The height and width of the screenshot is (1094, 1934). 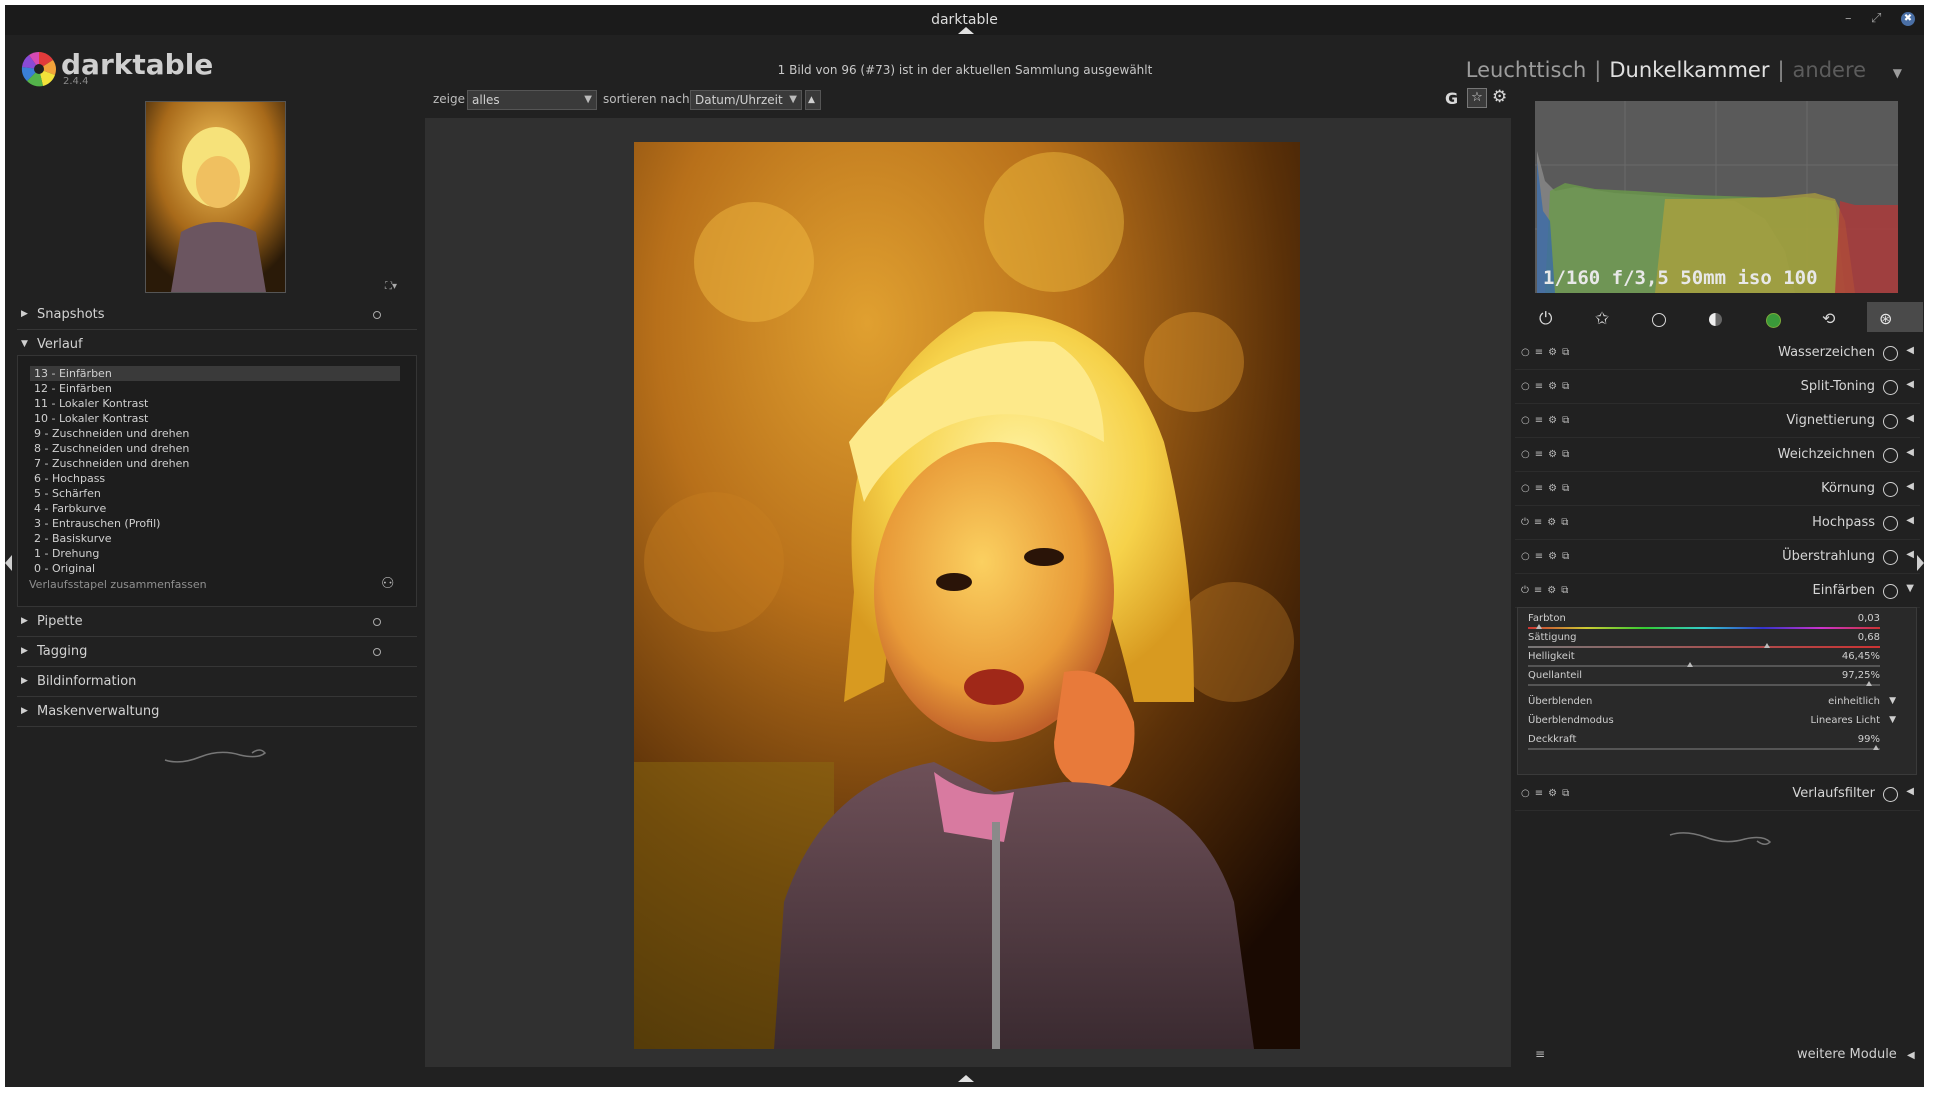 I want to click on history-item: 2 - Basiskurve, so click(x=215, y=538).